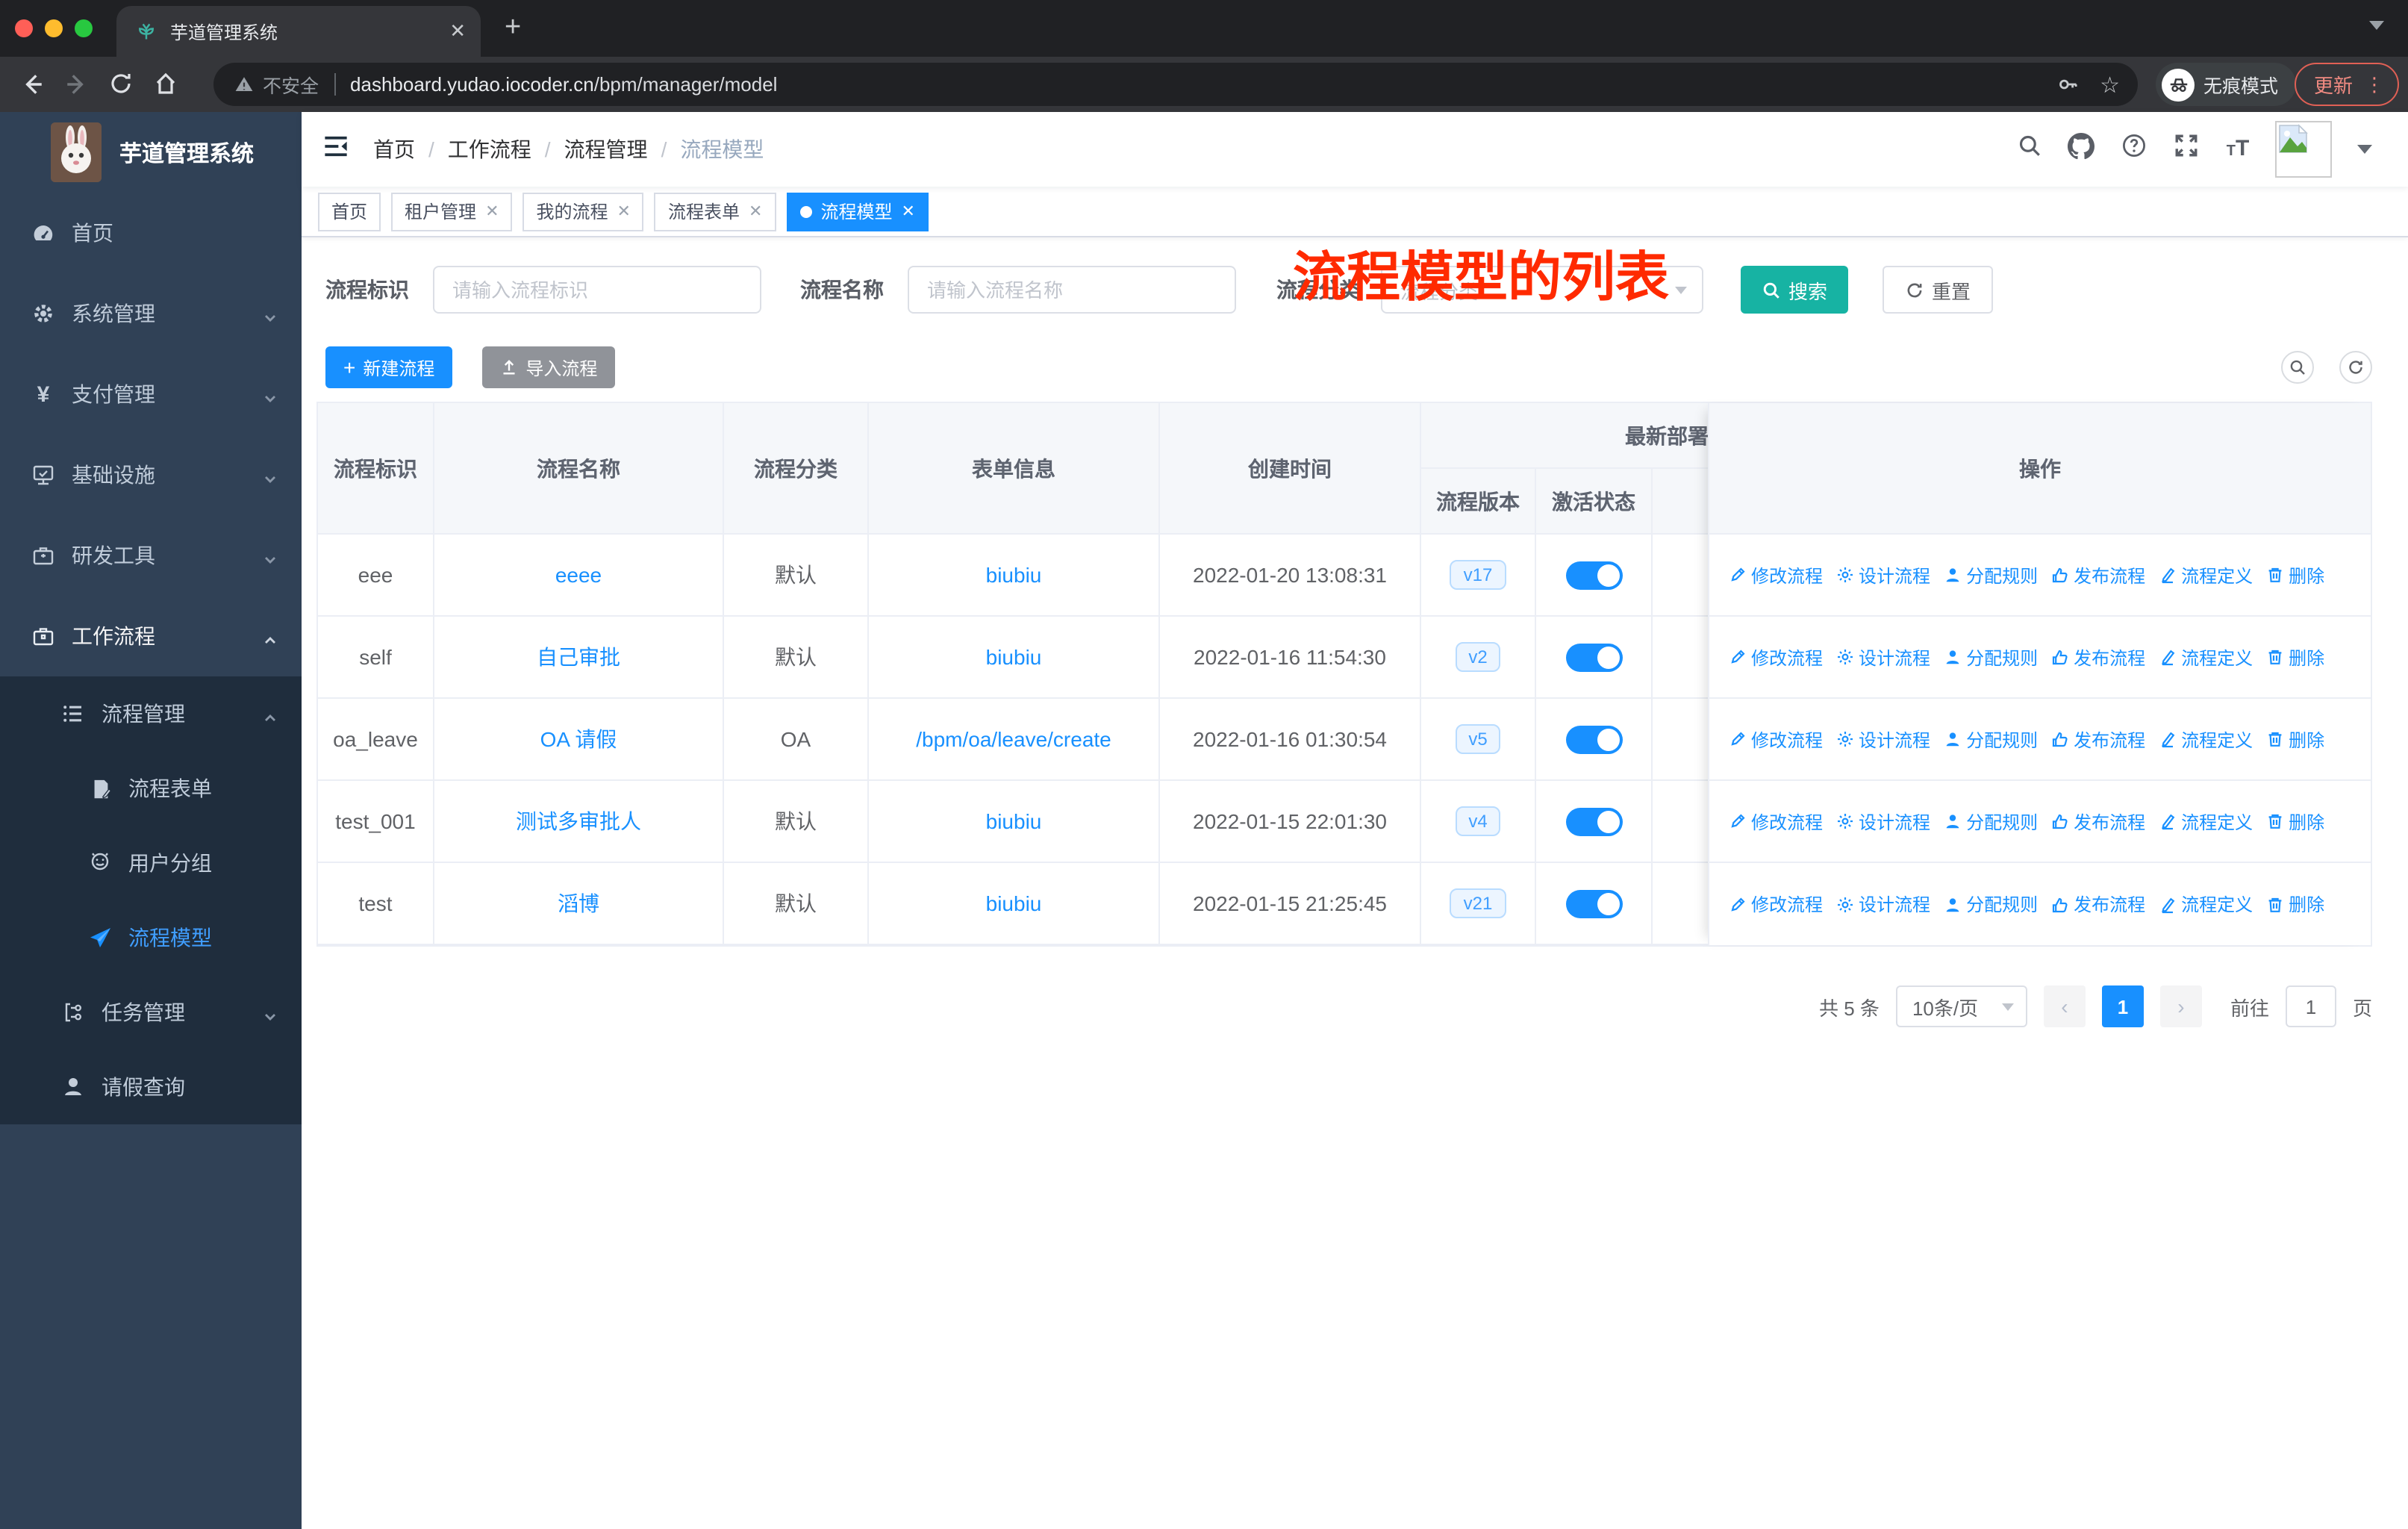 This screenshot has height=1529, width=2408. I want to click on tag-process-model: 流程模型 ✕, so click(857, 211).